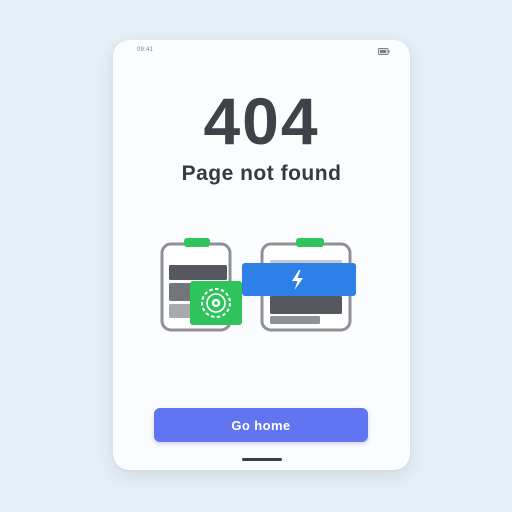  I want to click on error-message: Page not found, so click(261, 173).